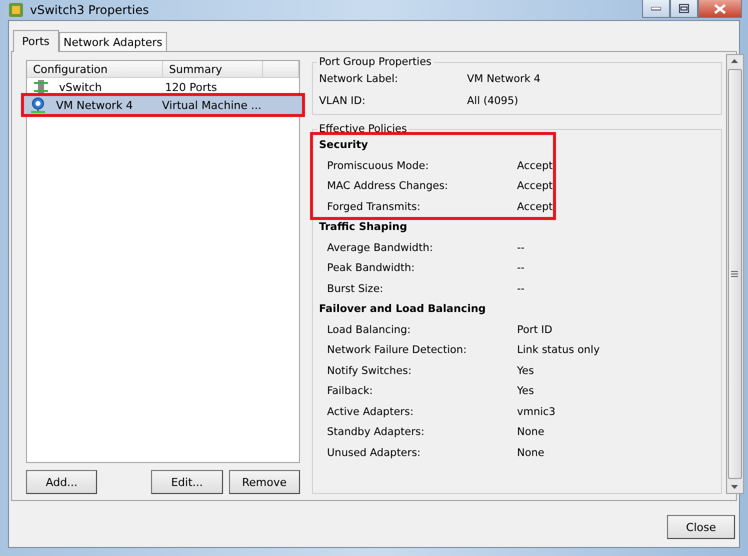  I want to click on app-icon, so click(16, 10).